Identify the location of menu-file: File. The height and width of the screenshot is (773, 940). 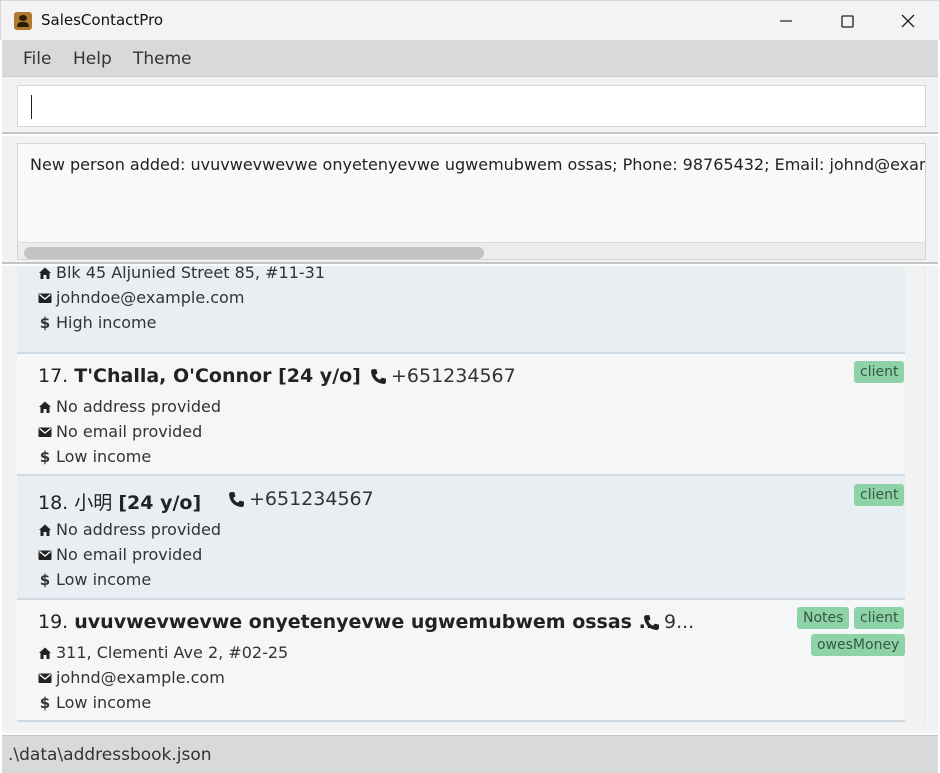
(37, 59).